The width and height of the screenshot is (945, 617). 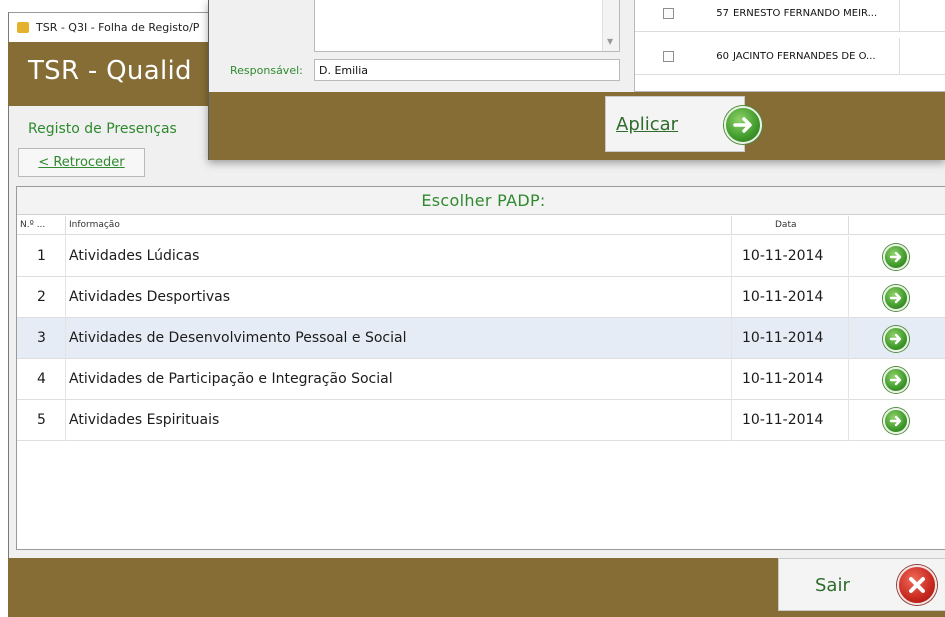 I want to click on scroll-down-icon: ▼, so click(x=610, y=41).